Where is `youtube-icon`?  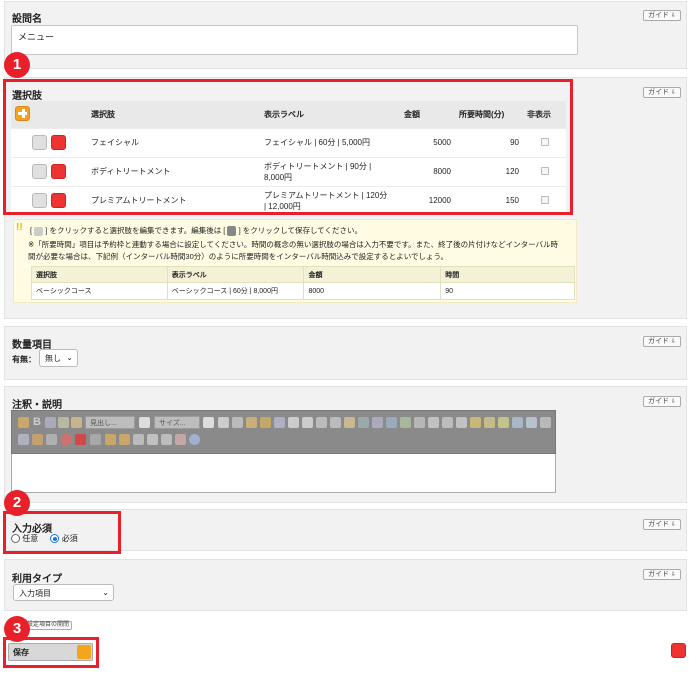
youtube-icon is located at coordinates (80, 439).